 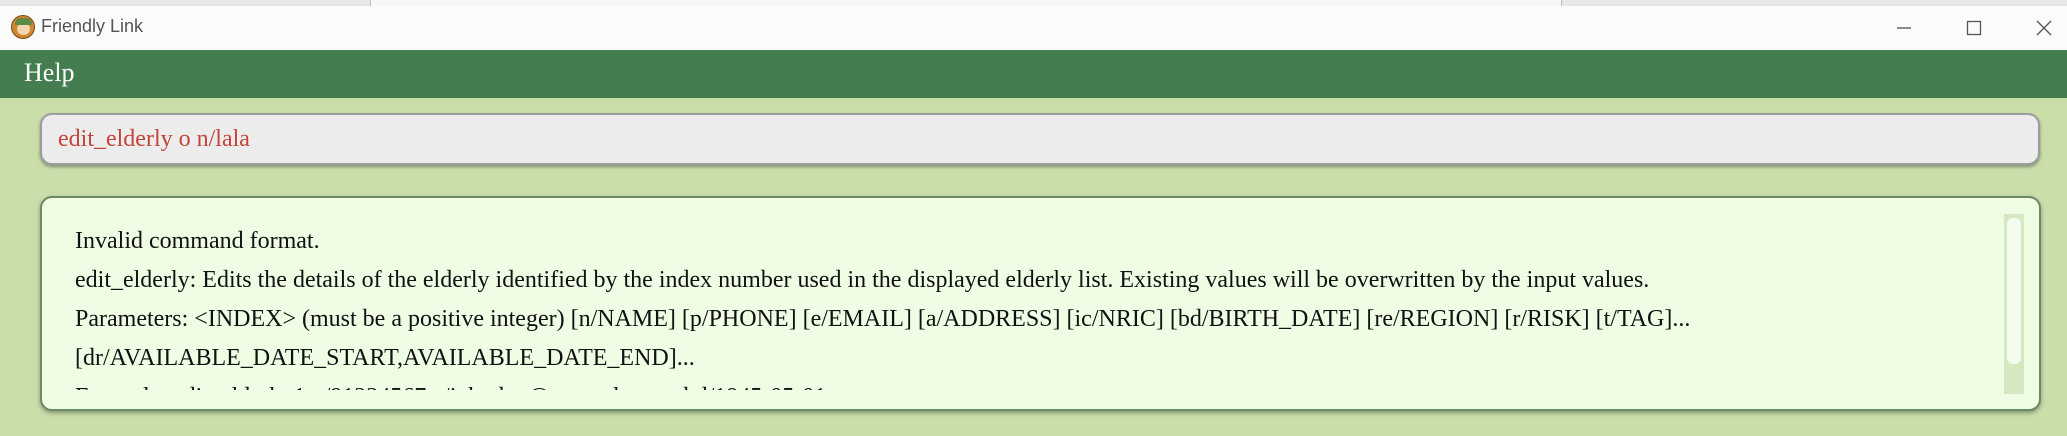 I want to click on minimize-button, so click(x=1904, y=28).